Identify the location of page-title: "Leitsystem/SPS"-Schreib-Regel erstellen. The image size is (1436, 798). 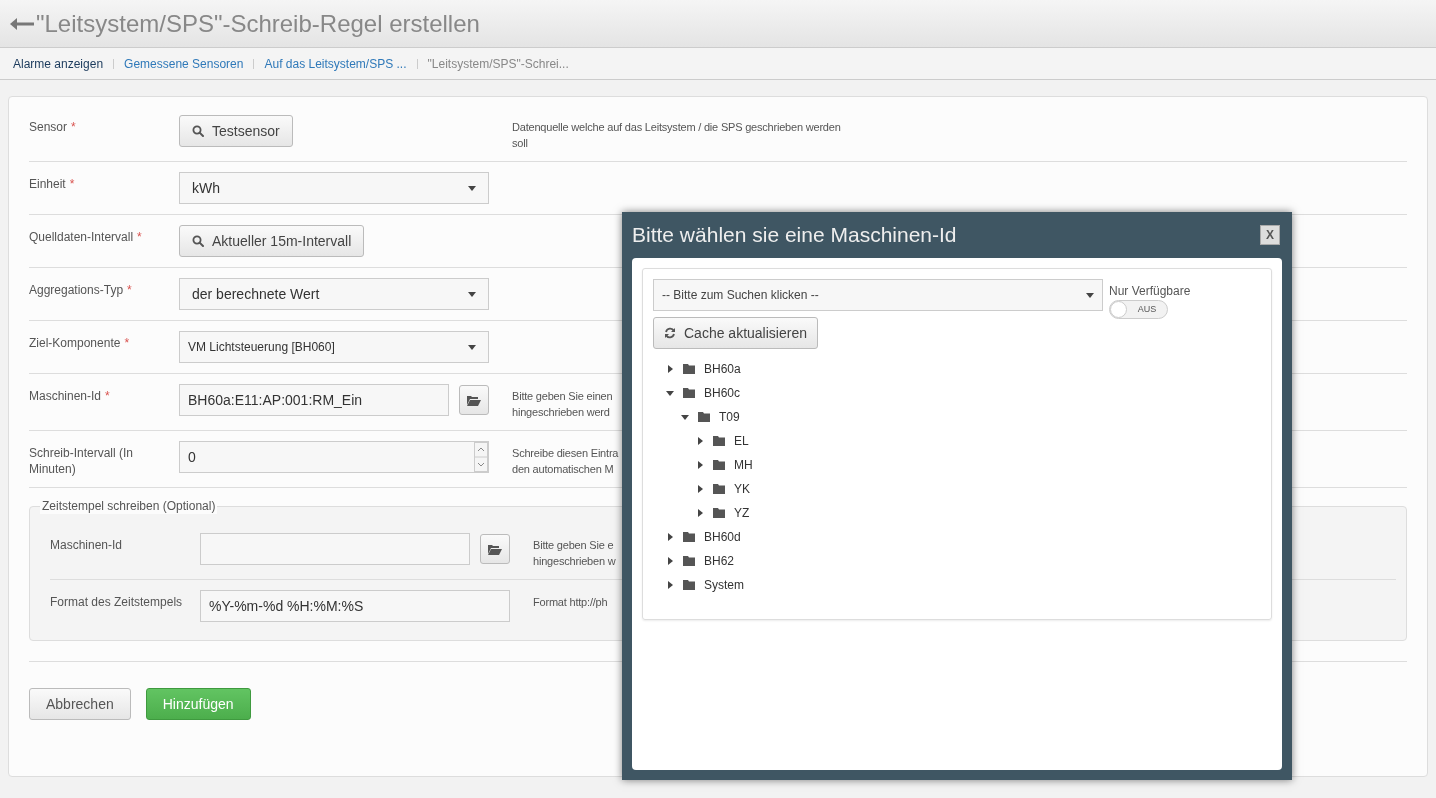
(258, 23).